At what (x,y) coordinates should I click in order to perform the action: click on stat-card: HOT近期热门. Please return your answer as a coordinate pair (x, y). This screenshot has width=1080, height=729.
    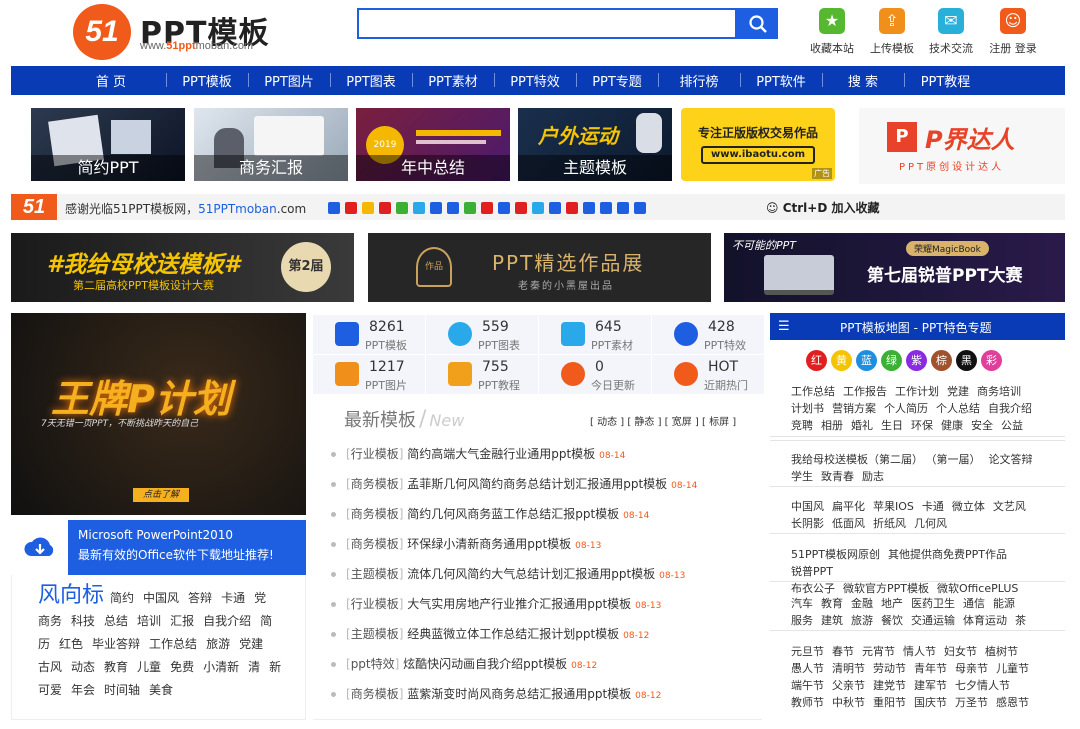
    Looking at the image, I should click on (708, 374).